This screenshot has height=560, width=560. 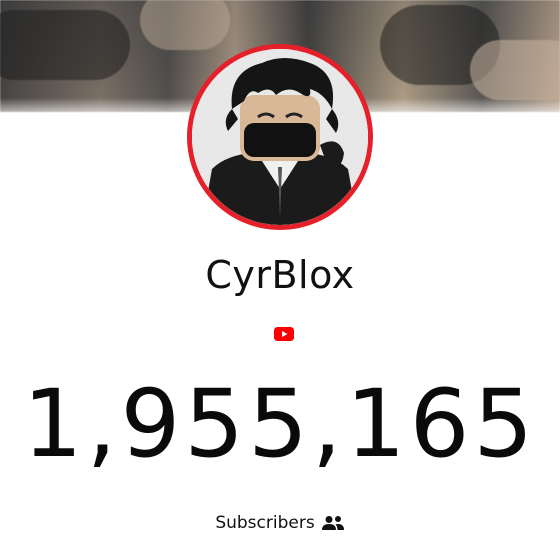 I want to click on channel-avatar, so click(x=280, y=137).